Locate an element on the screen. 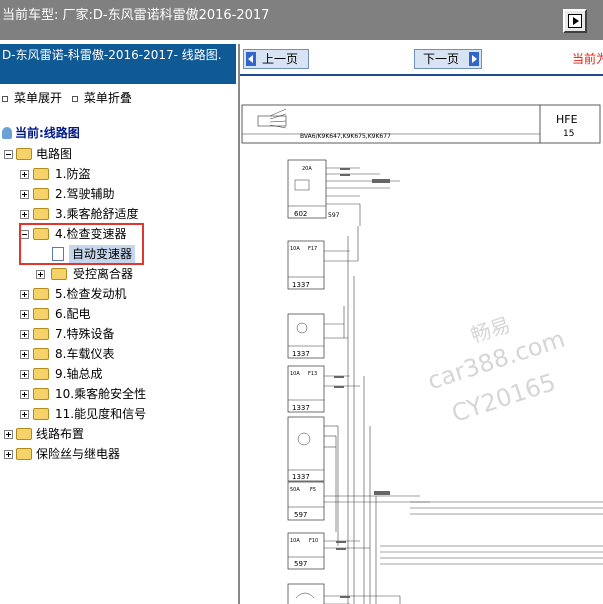 The width and height of the screenshot is (603, 604). model-header: D-东风雷诺-科雷傲-2016-2017- 线路图. is located at coordinates (118, 64).